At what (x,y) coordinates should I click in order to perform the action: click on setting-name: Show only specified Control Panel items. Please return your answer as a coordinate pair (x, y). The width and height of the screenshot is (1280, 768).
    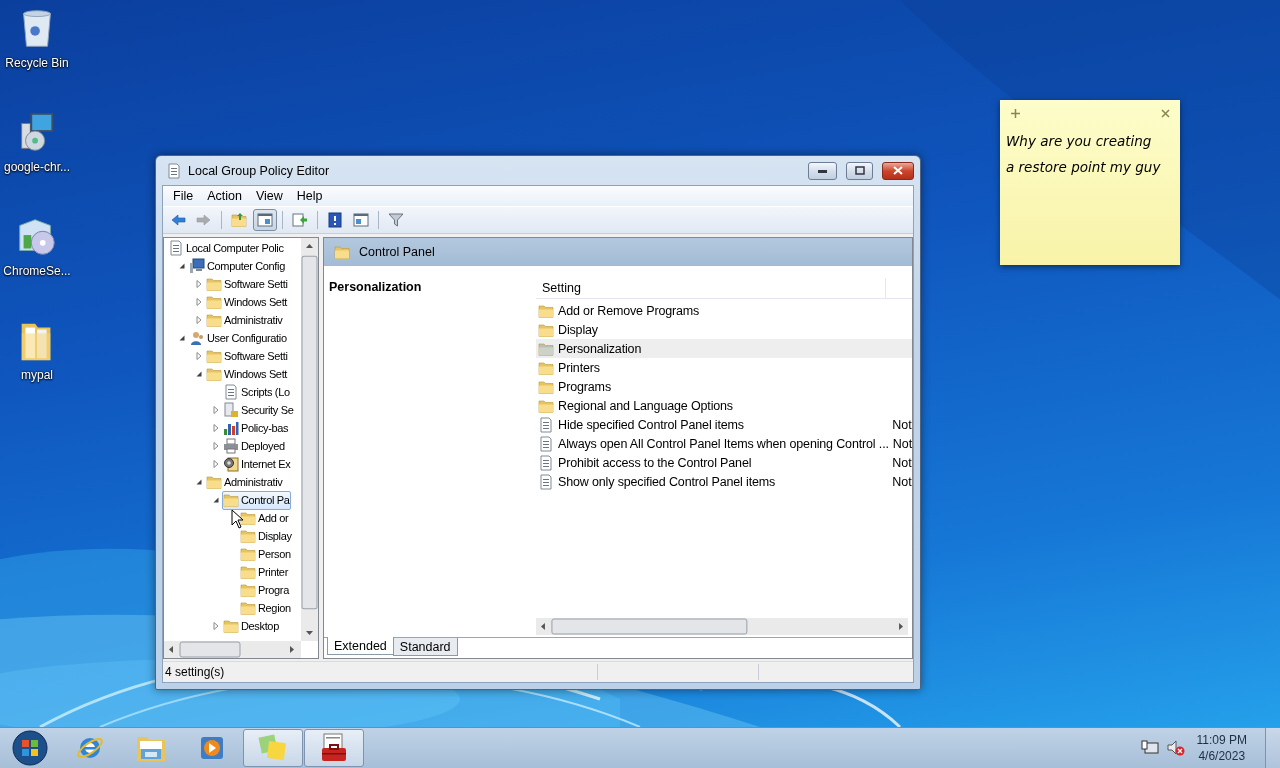
    Looking at the image, I should click on (667, 481).